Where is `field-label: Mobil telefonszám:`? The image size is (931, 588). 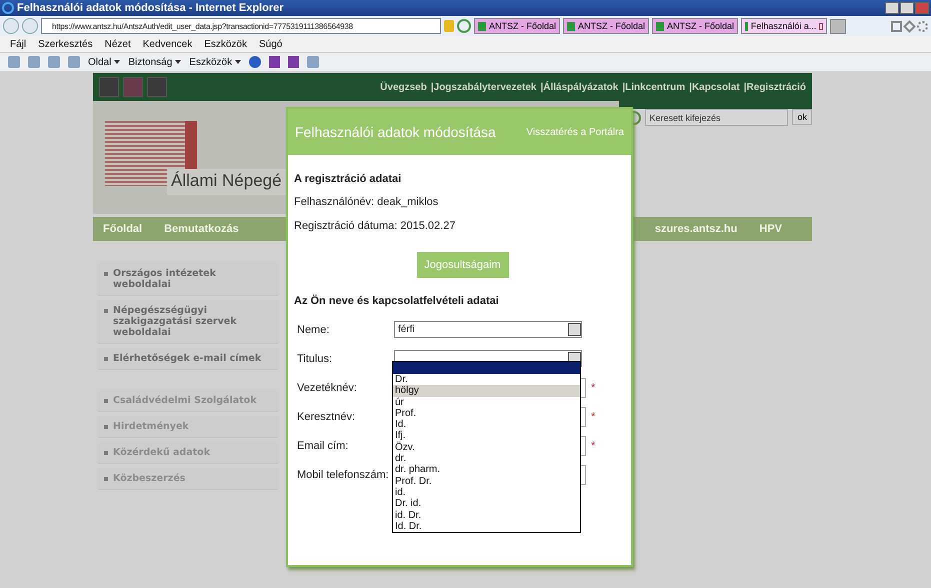
field-label: Mobil telefonszám: is located at coordinates (343, 474).